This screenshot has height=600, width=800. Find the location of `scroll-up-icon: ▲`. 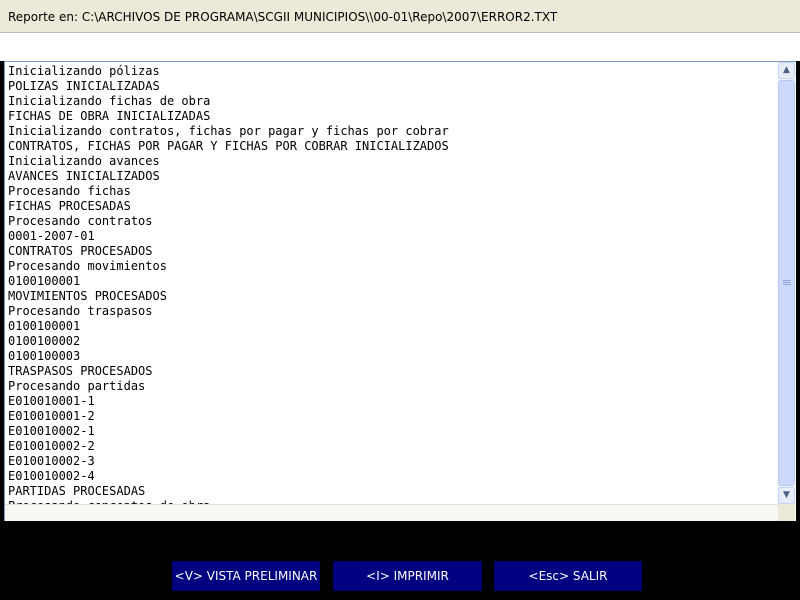

scroll-up-icon: ▲ is located at coordinates (786, 70).